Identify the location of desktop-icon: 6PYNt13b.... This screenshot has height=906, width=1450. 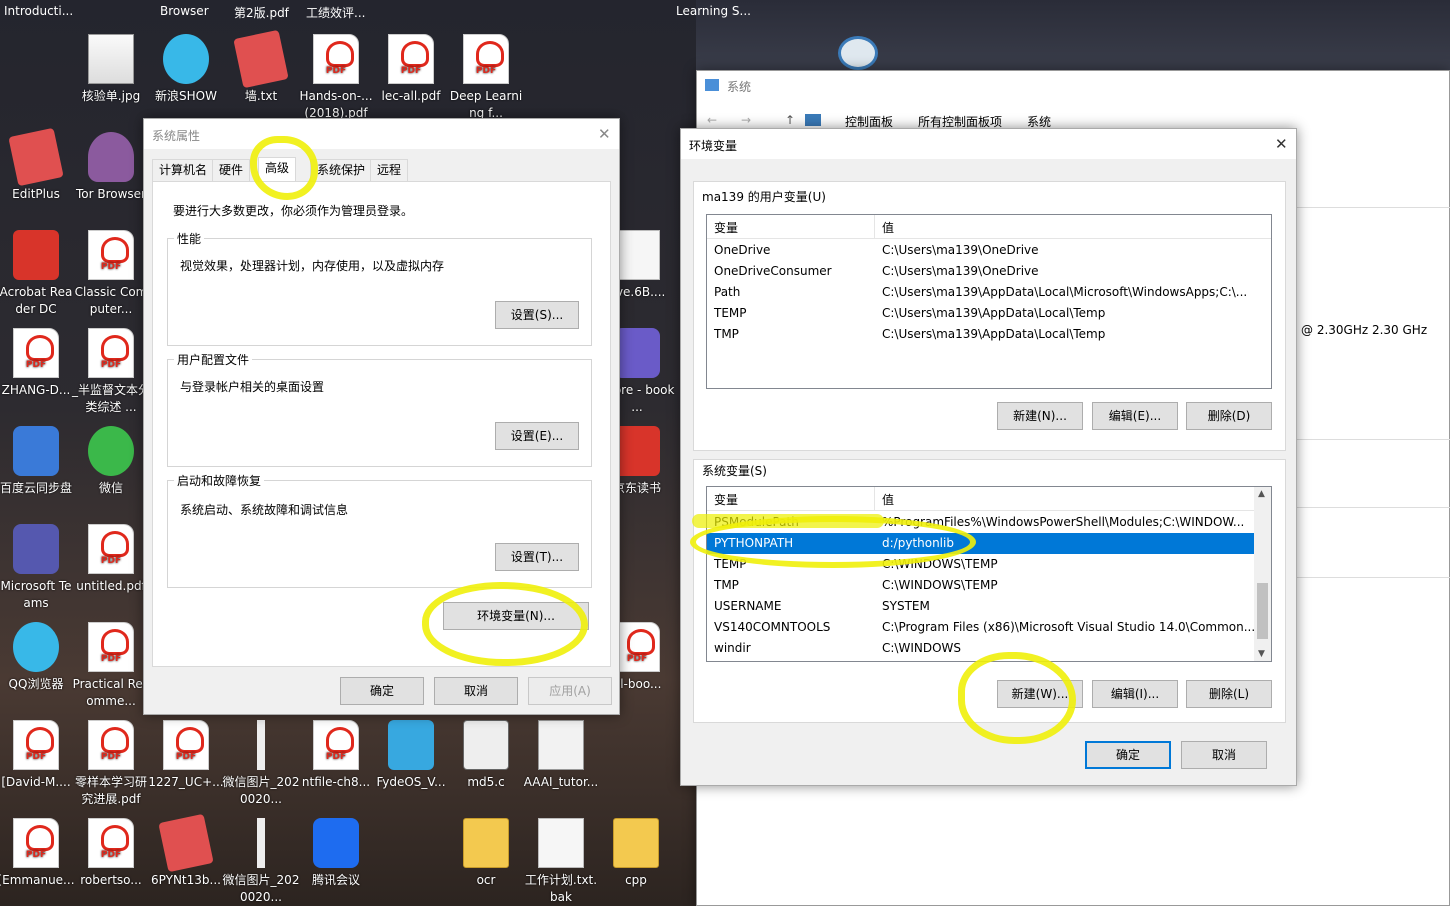
(186, 851).